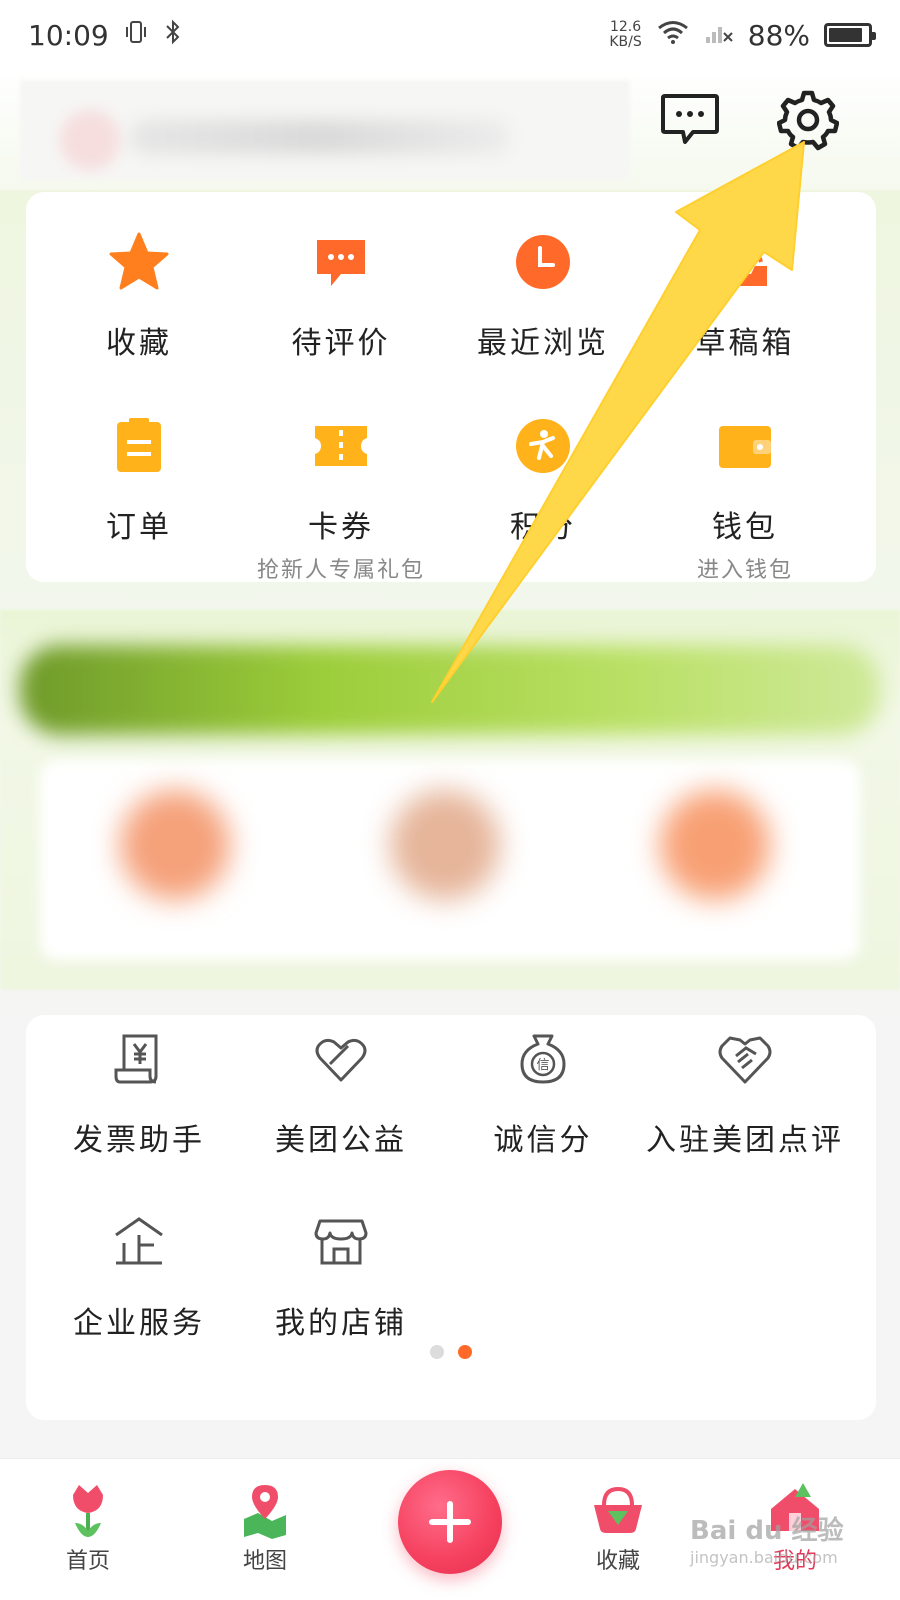  Describe the element at coordinates (68, 35) in the screenshot. I see `status-time: 10:09` at that location.